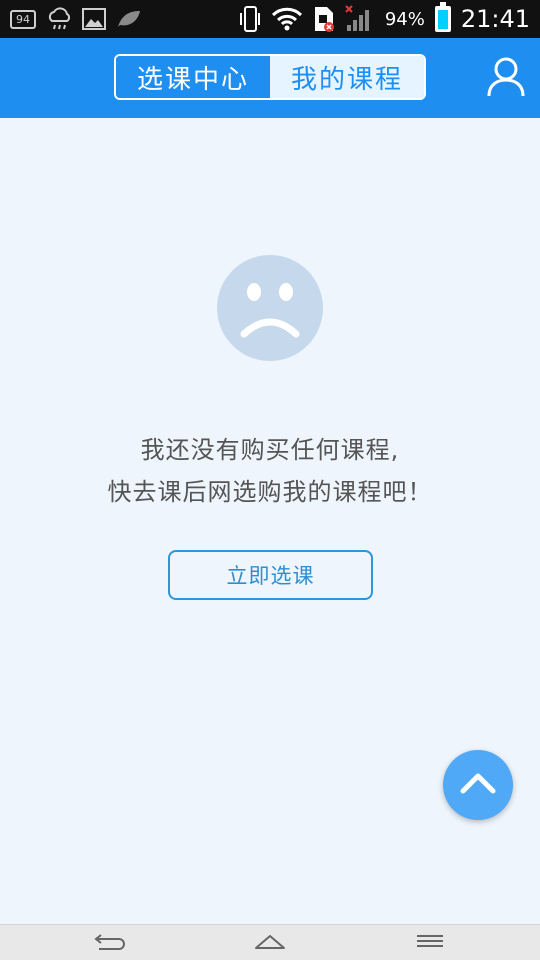 The image size is (540, 960). I want to click on sad-face-icon, so click(270, 308).